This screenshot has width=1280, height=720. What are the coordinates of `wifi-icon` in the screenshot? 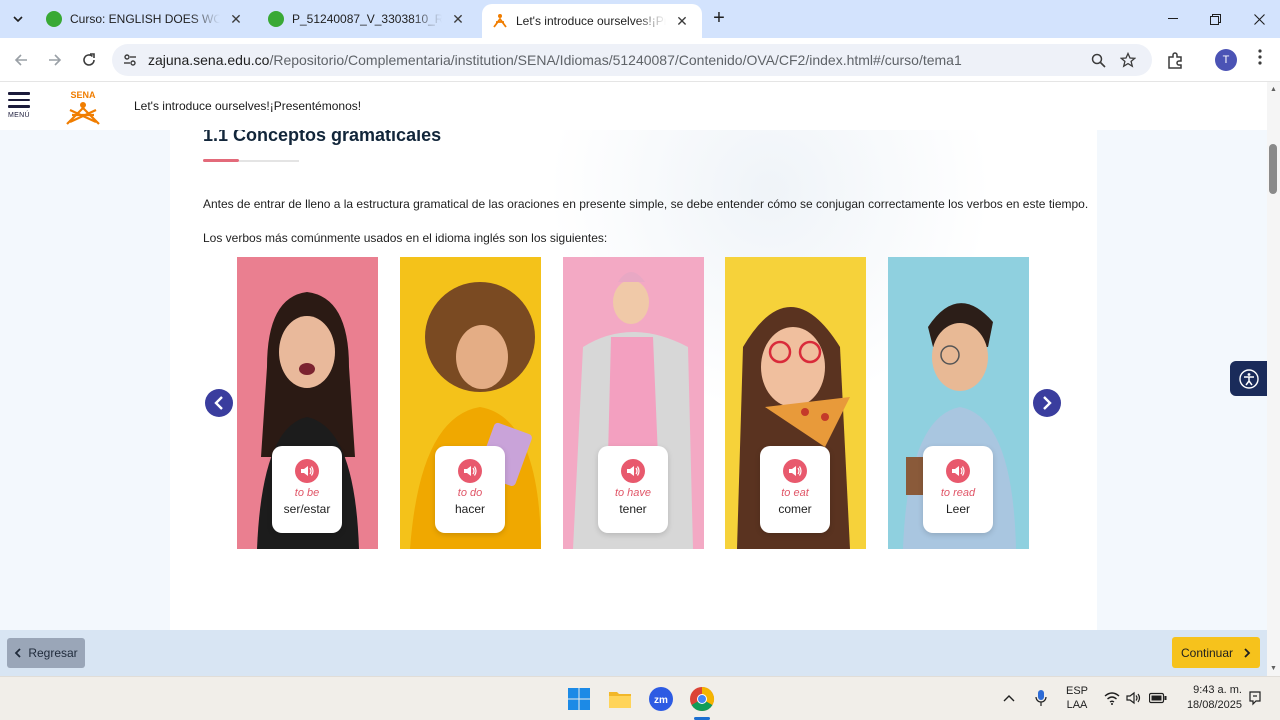 It's located at (1112, 698).